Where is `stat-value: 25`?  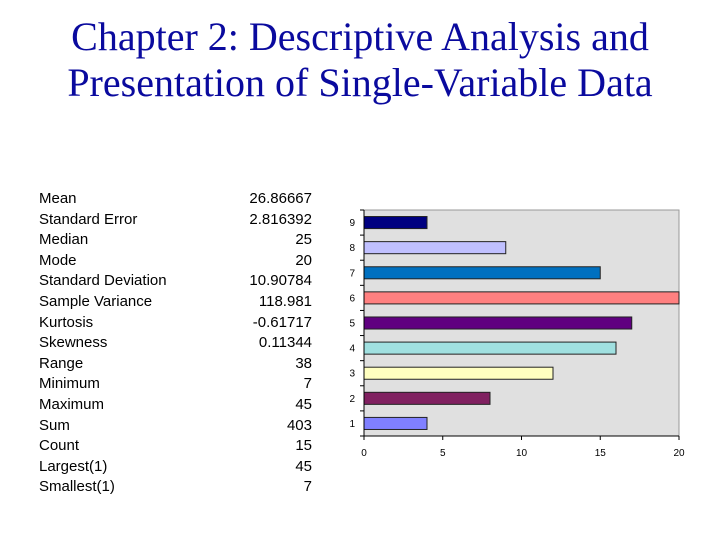 stat-value: 25 is located at coordinates (303, 240).